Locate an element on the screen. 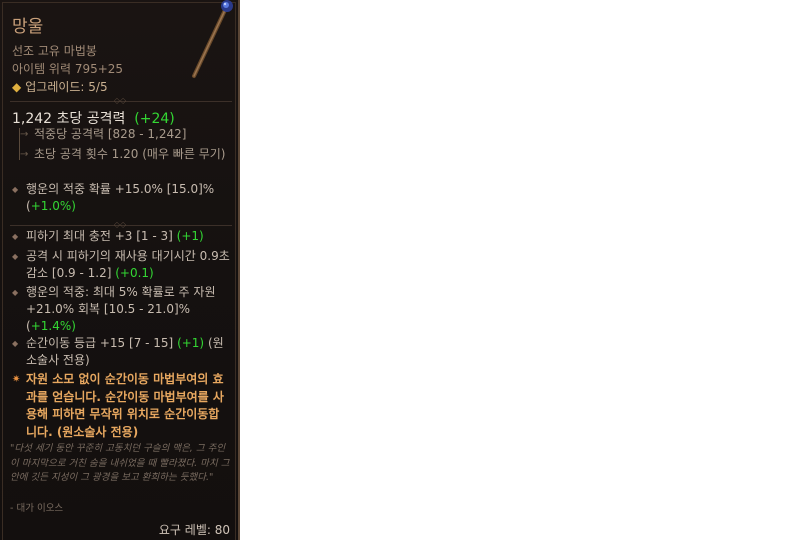 The height and width of the screenshot is (540, 800). implicit-affix: ◆ 행운의 적중 확률 +15.0% [15.0]% (+1.0%) is located at coordinates (113, 197).